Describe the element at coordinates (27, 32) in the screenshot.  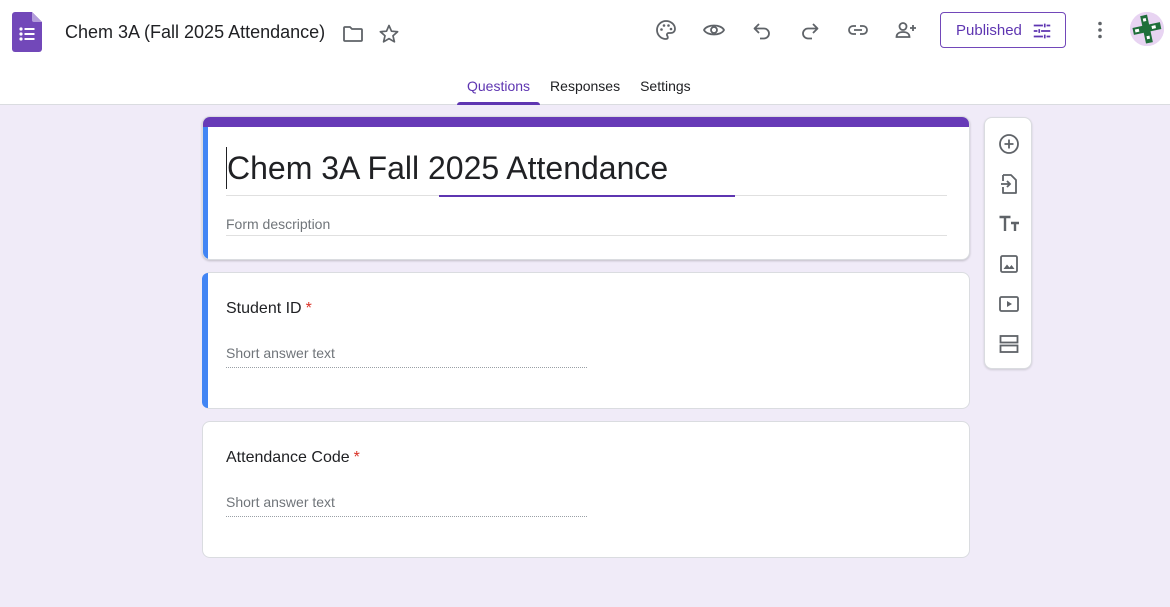
I see `forms-logo-icon` at that location.